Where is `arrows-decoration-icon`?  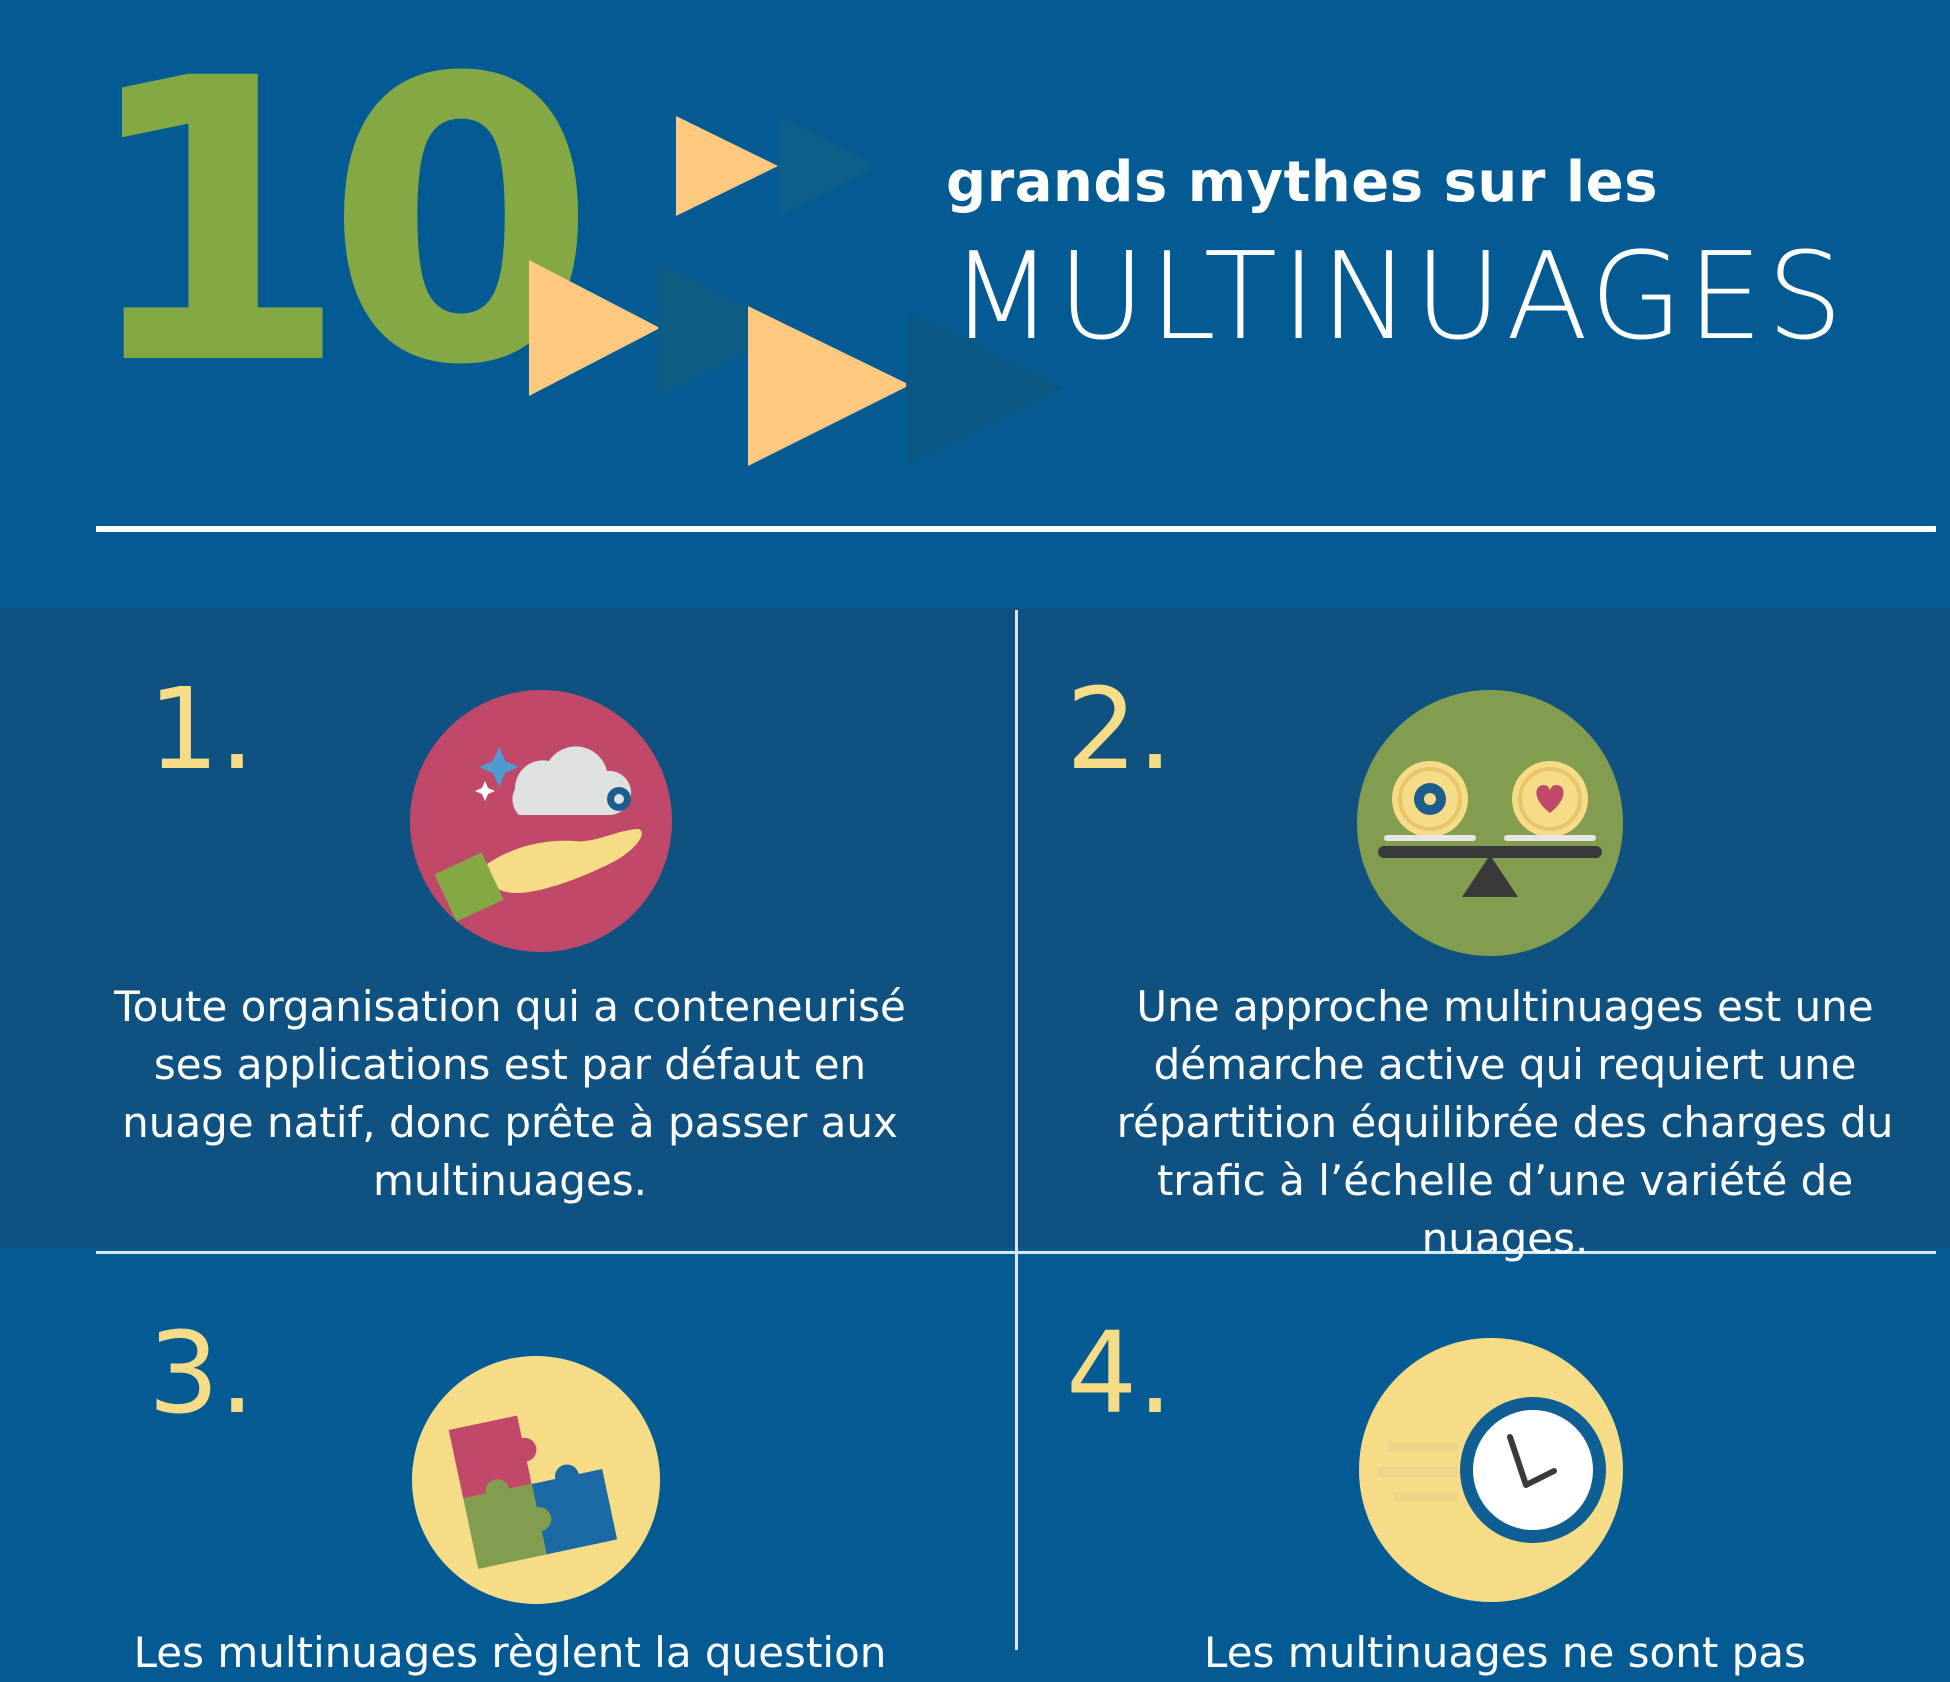 arrows-decoration-icon is located at coordinates (797, 291).